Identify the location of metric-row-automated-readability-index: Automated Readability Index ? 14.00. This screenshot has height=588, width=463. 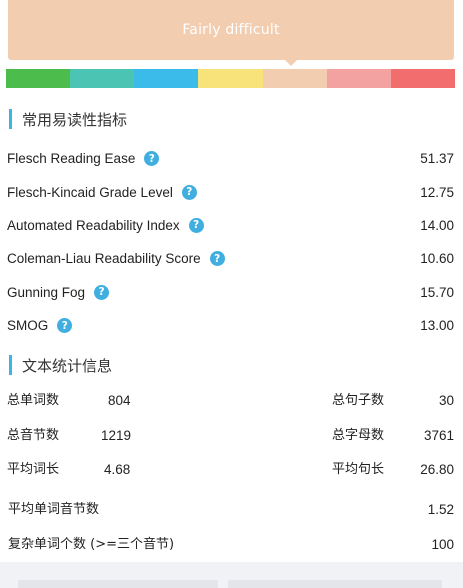
(231, 225).